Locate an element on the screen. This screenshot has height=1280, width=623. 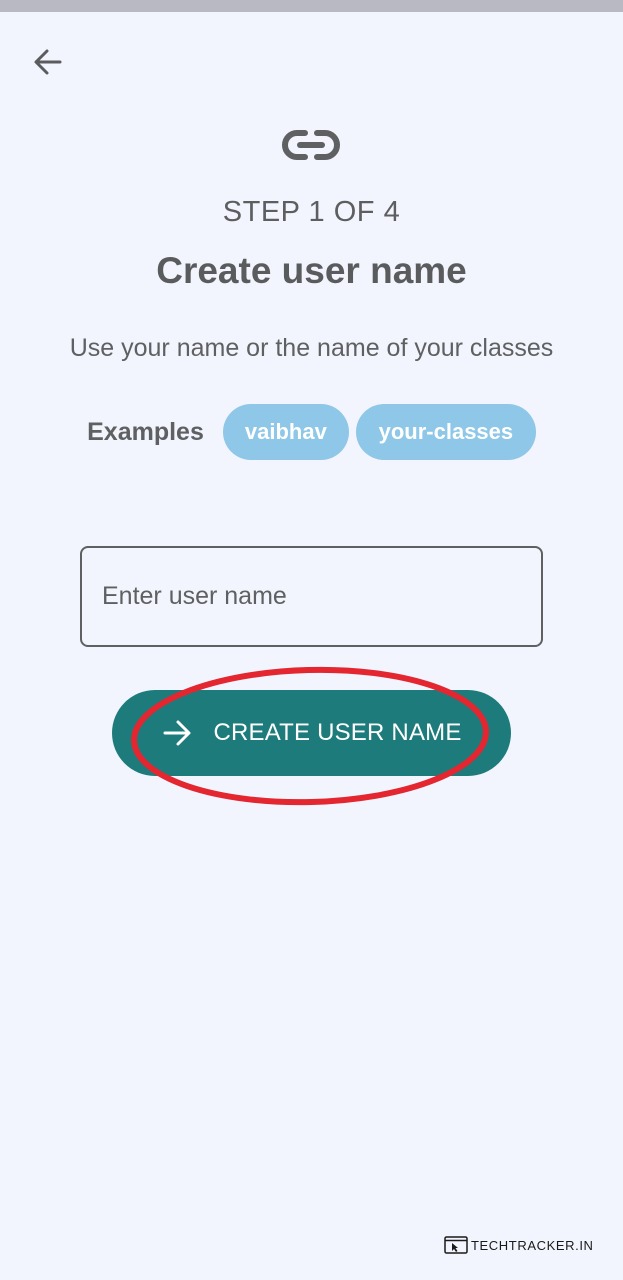
examples-label: Examples is located at coordinates (145, 431).